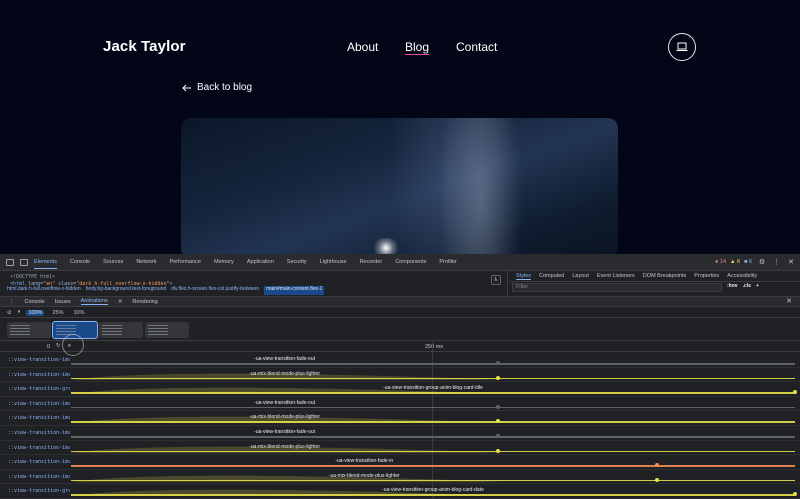  What do you see at coordinates (791, 262) in the screenshot?
I see `close-devtools-icon: ✕` at bounding box center [791, 262].